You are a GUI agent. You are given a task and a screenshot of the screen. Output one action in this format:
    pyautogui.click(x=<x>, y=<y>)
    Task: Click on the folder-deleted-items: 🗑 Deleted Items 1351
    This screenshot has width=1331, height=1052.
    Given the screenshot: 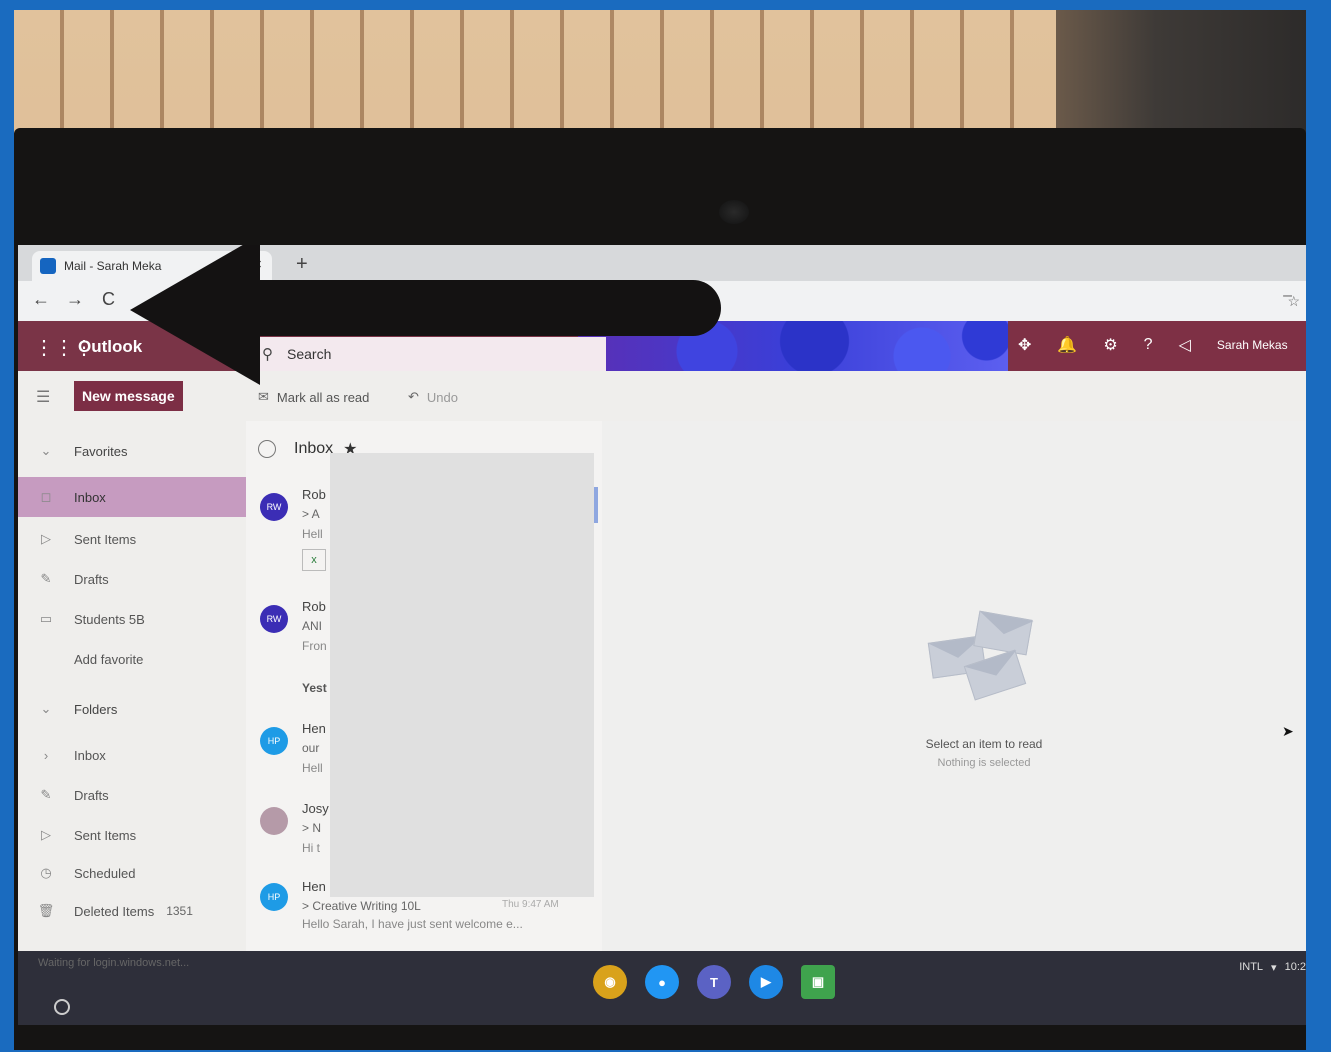 What is the action you would take?
    pyautogui.click(x=132, y=911)
    